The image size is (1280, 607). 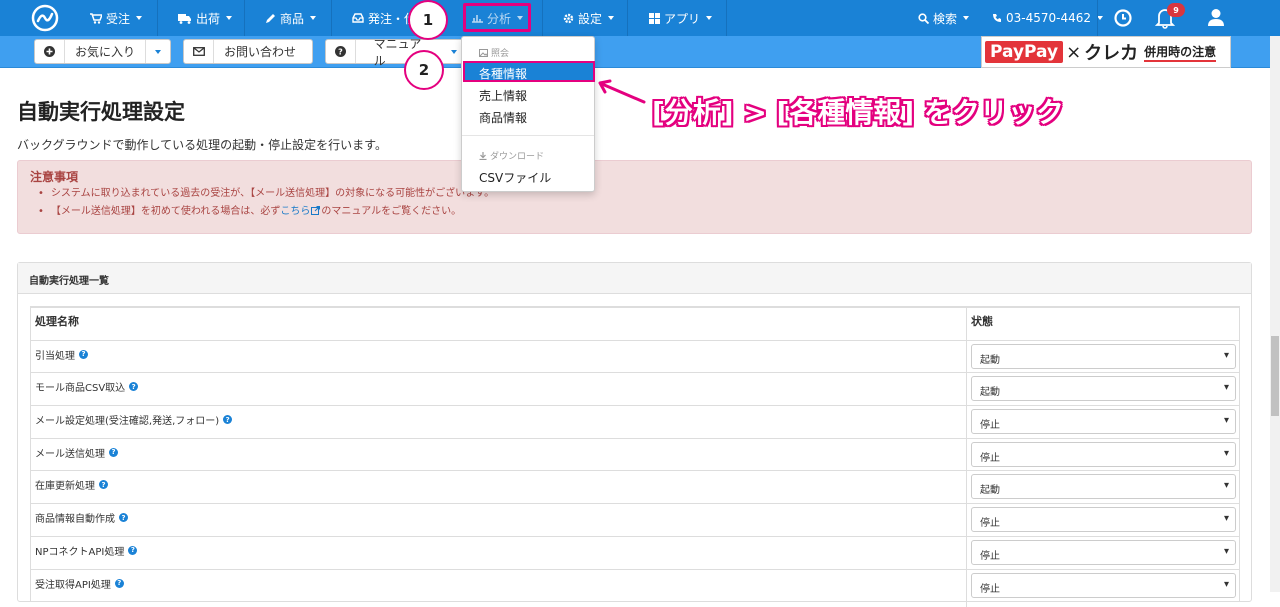 I want to click on paypay-credit-banner: PayPay × クレカ 併用時の注意, so click(x=1106, y=52).